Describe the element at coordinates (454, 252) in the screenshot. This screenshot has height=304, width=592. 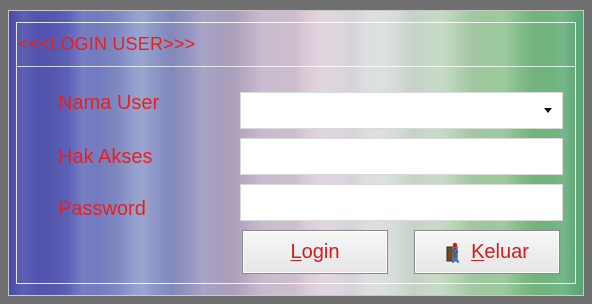
I see `door-exit-icon` at that location.